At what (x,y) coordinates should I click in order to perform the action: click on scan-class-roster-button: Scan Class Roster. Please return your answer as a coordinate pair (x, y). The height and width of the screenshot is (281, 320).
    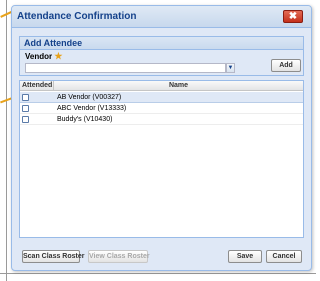
    Looking at the image, I should click on (53, 256).